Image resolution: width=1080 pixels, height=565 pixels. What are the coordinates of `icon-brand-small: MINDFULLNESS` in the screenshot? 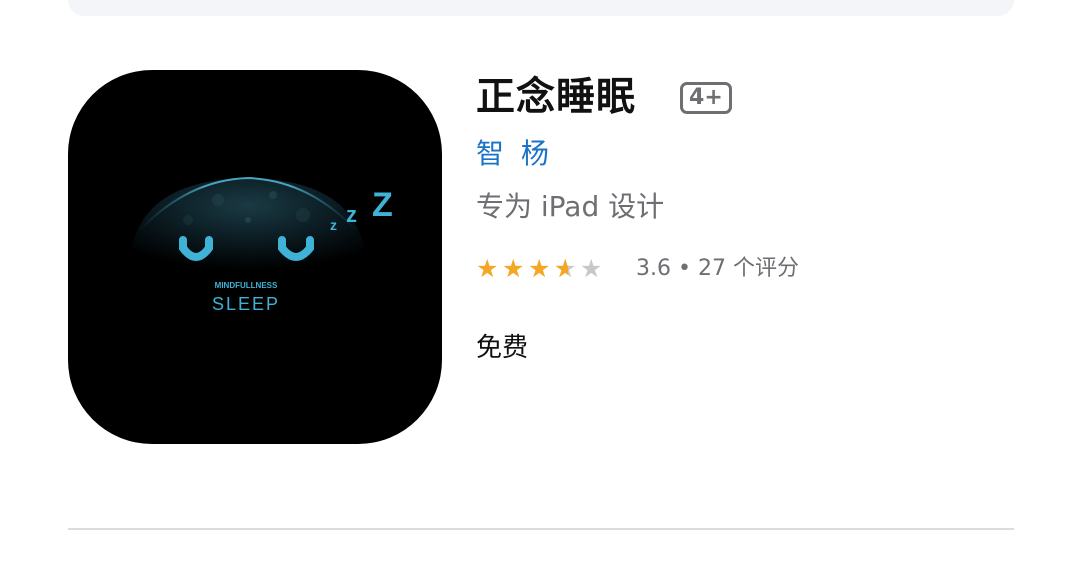 It's located at (246, 285).